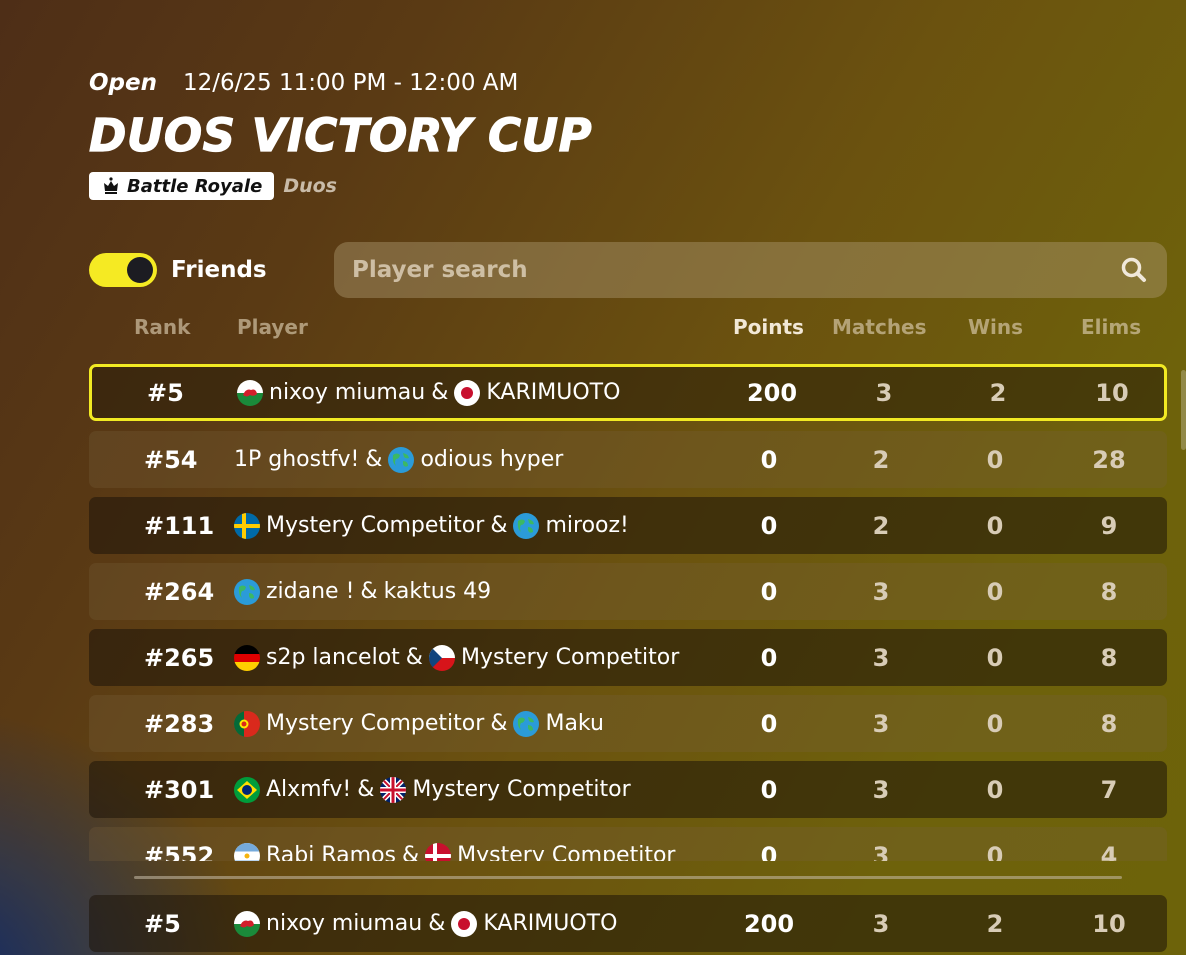 The width and height of the screenshot is (1186, 955). I want to click on germany-flag-icon, so click(247, 657).